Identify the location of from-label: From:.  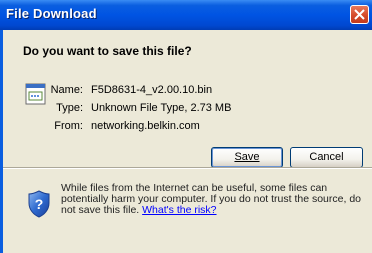
(68, 126).